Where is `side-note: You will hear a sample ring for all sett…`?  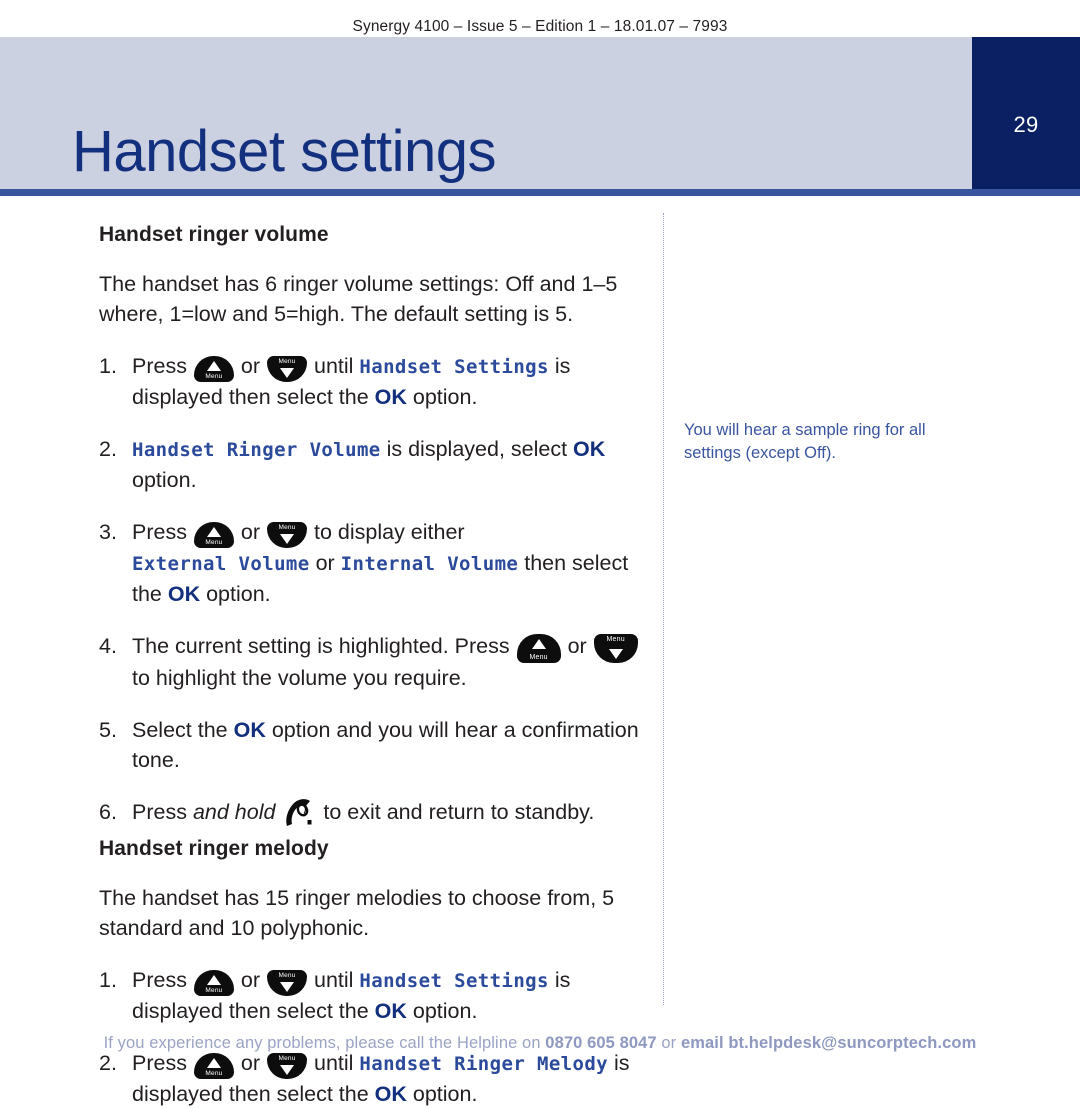
side-note: You will hear a sample ring for all sett… is located at coordinates (805, 441).